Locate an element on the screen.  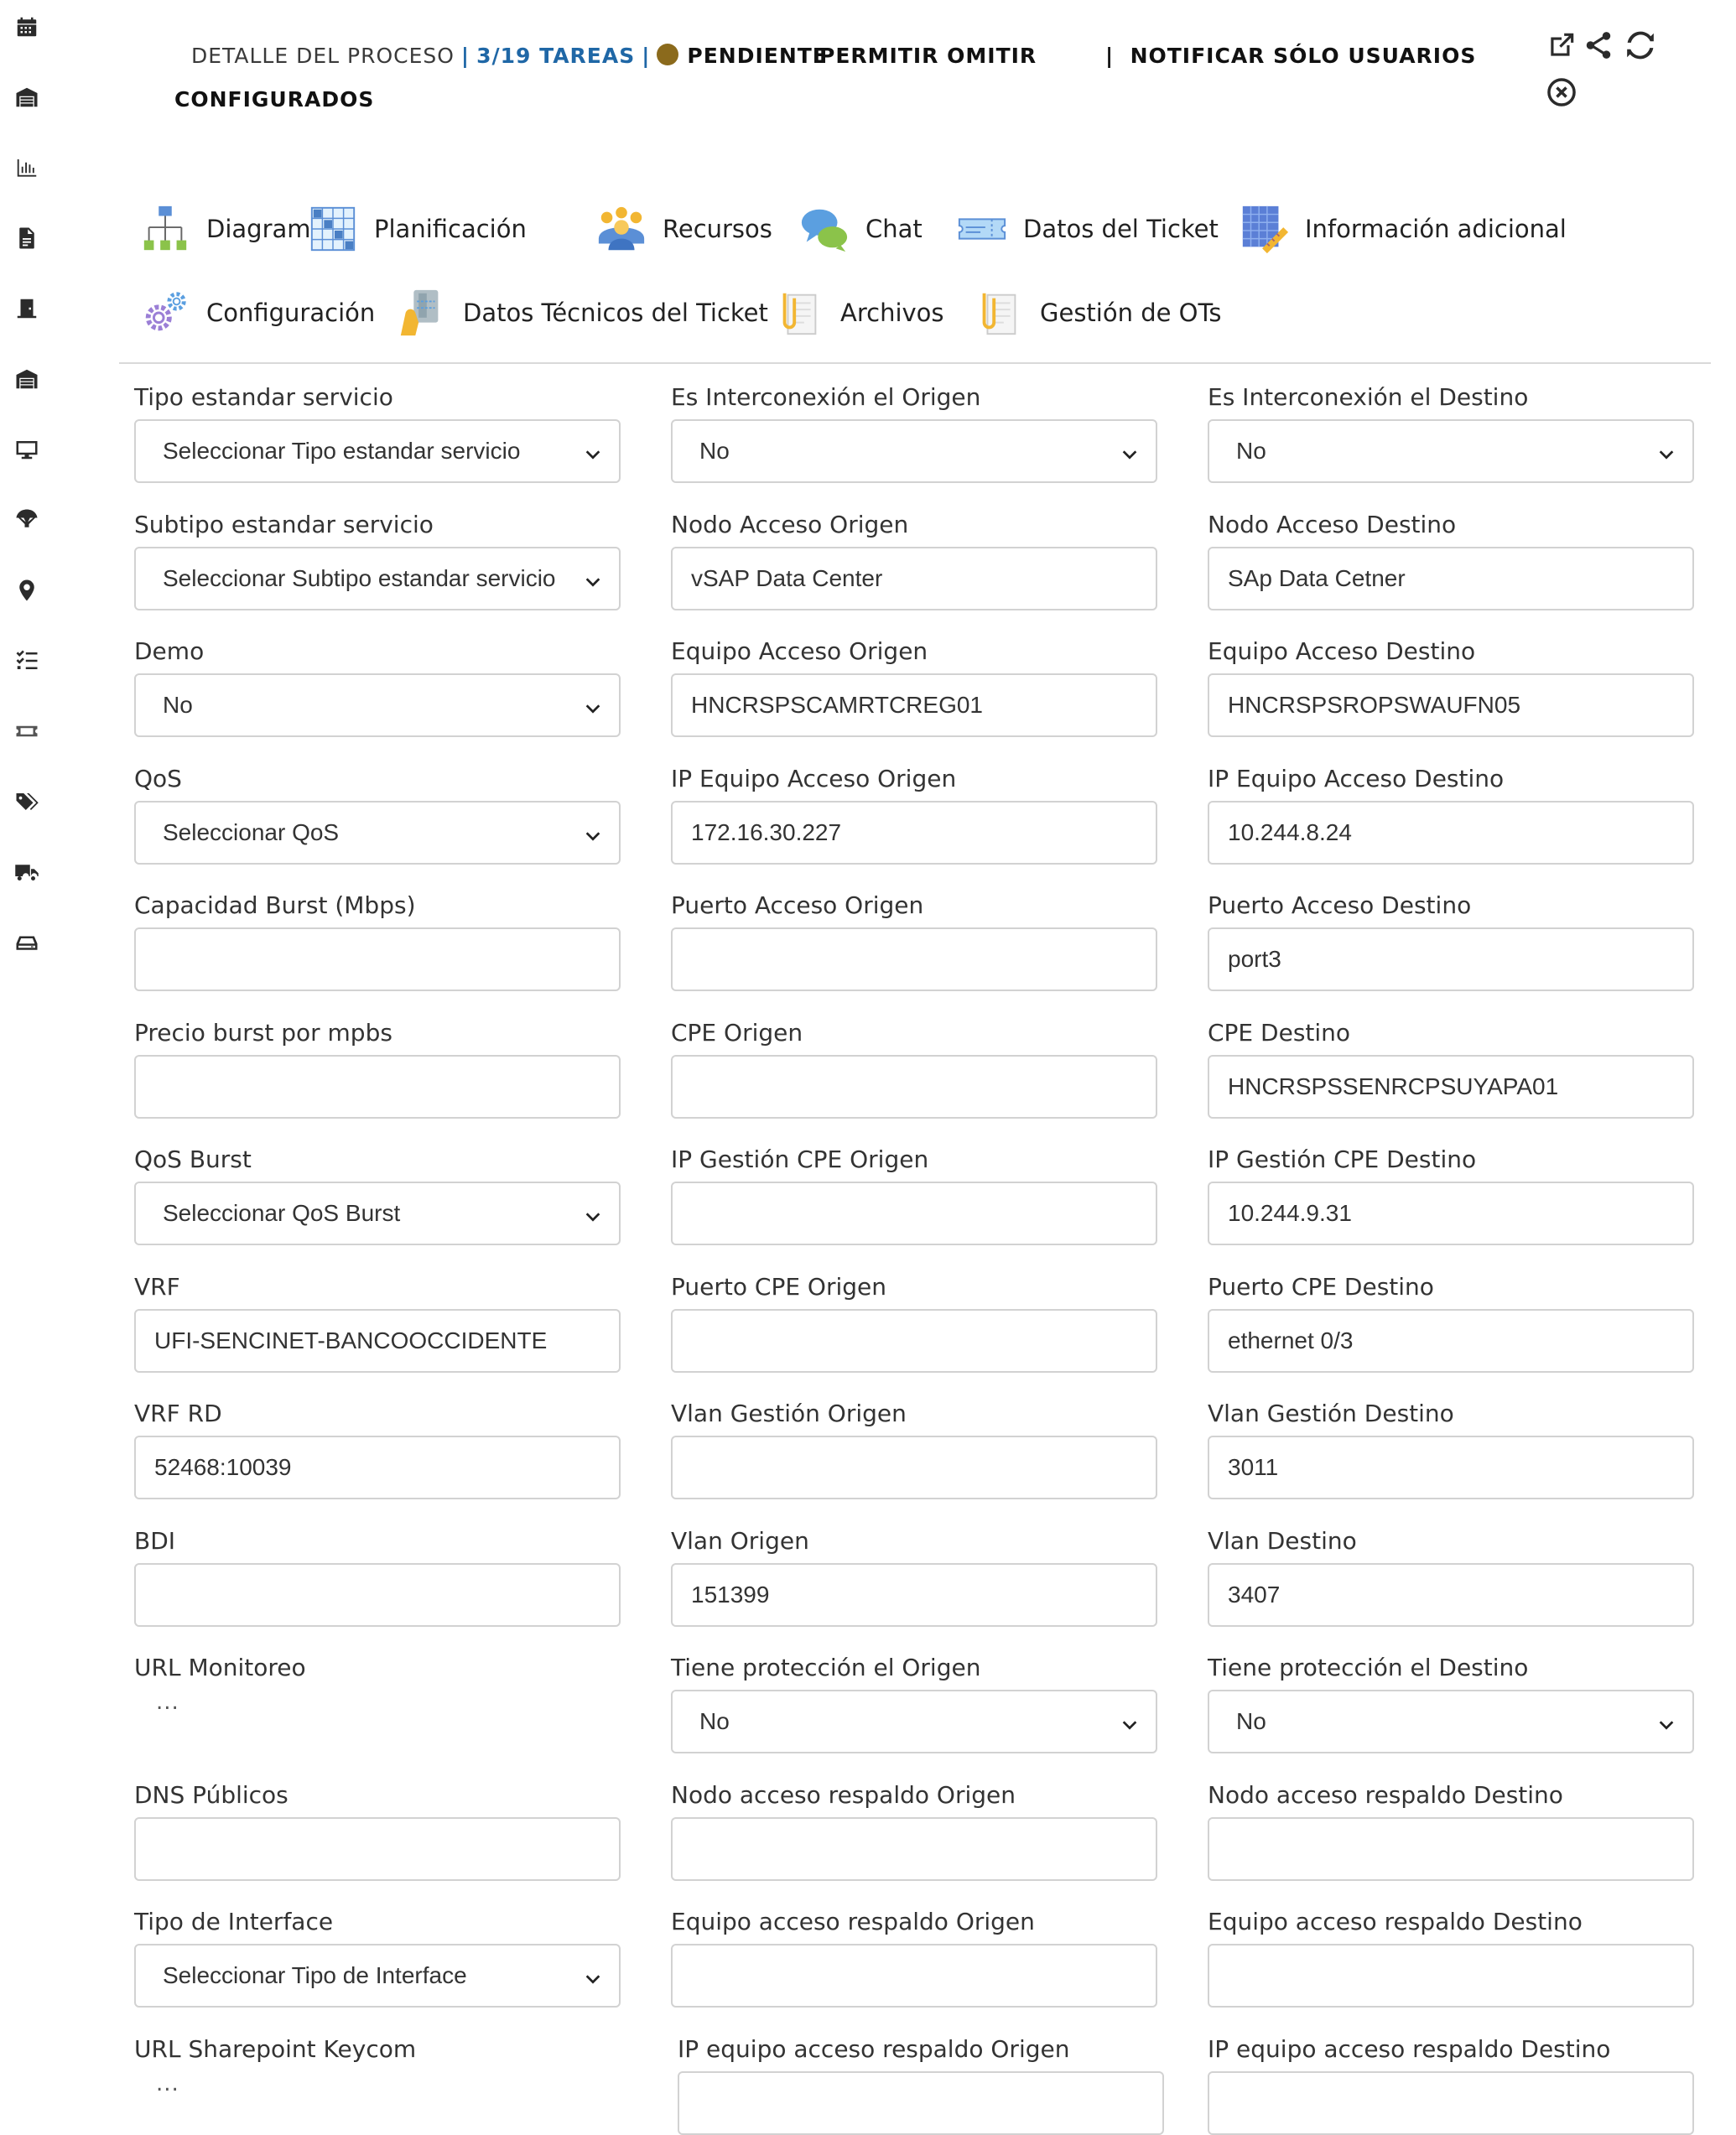
field-label: Nodo acceso respaldo Destino is located at coordinates (1385, 1795).